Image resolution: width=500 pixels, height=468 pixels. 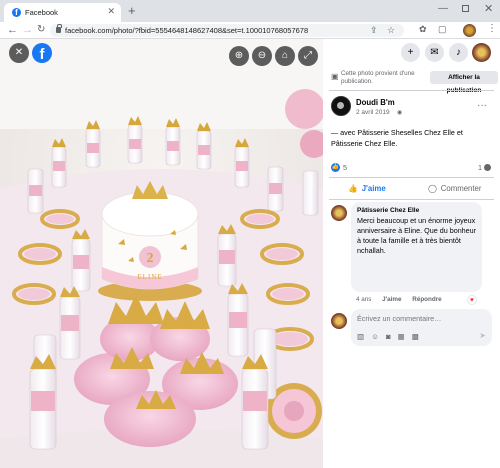 I want to click on comment-like-link: J'aime, so click(x=391, y=299).